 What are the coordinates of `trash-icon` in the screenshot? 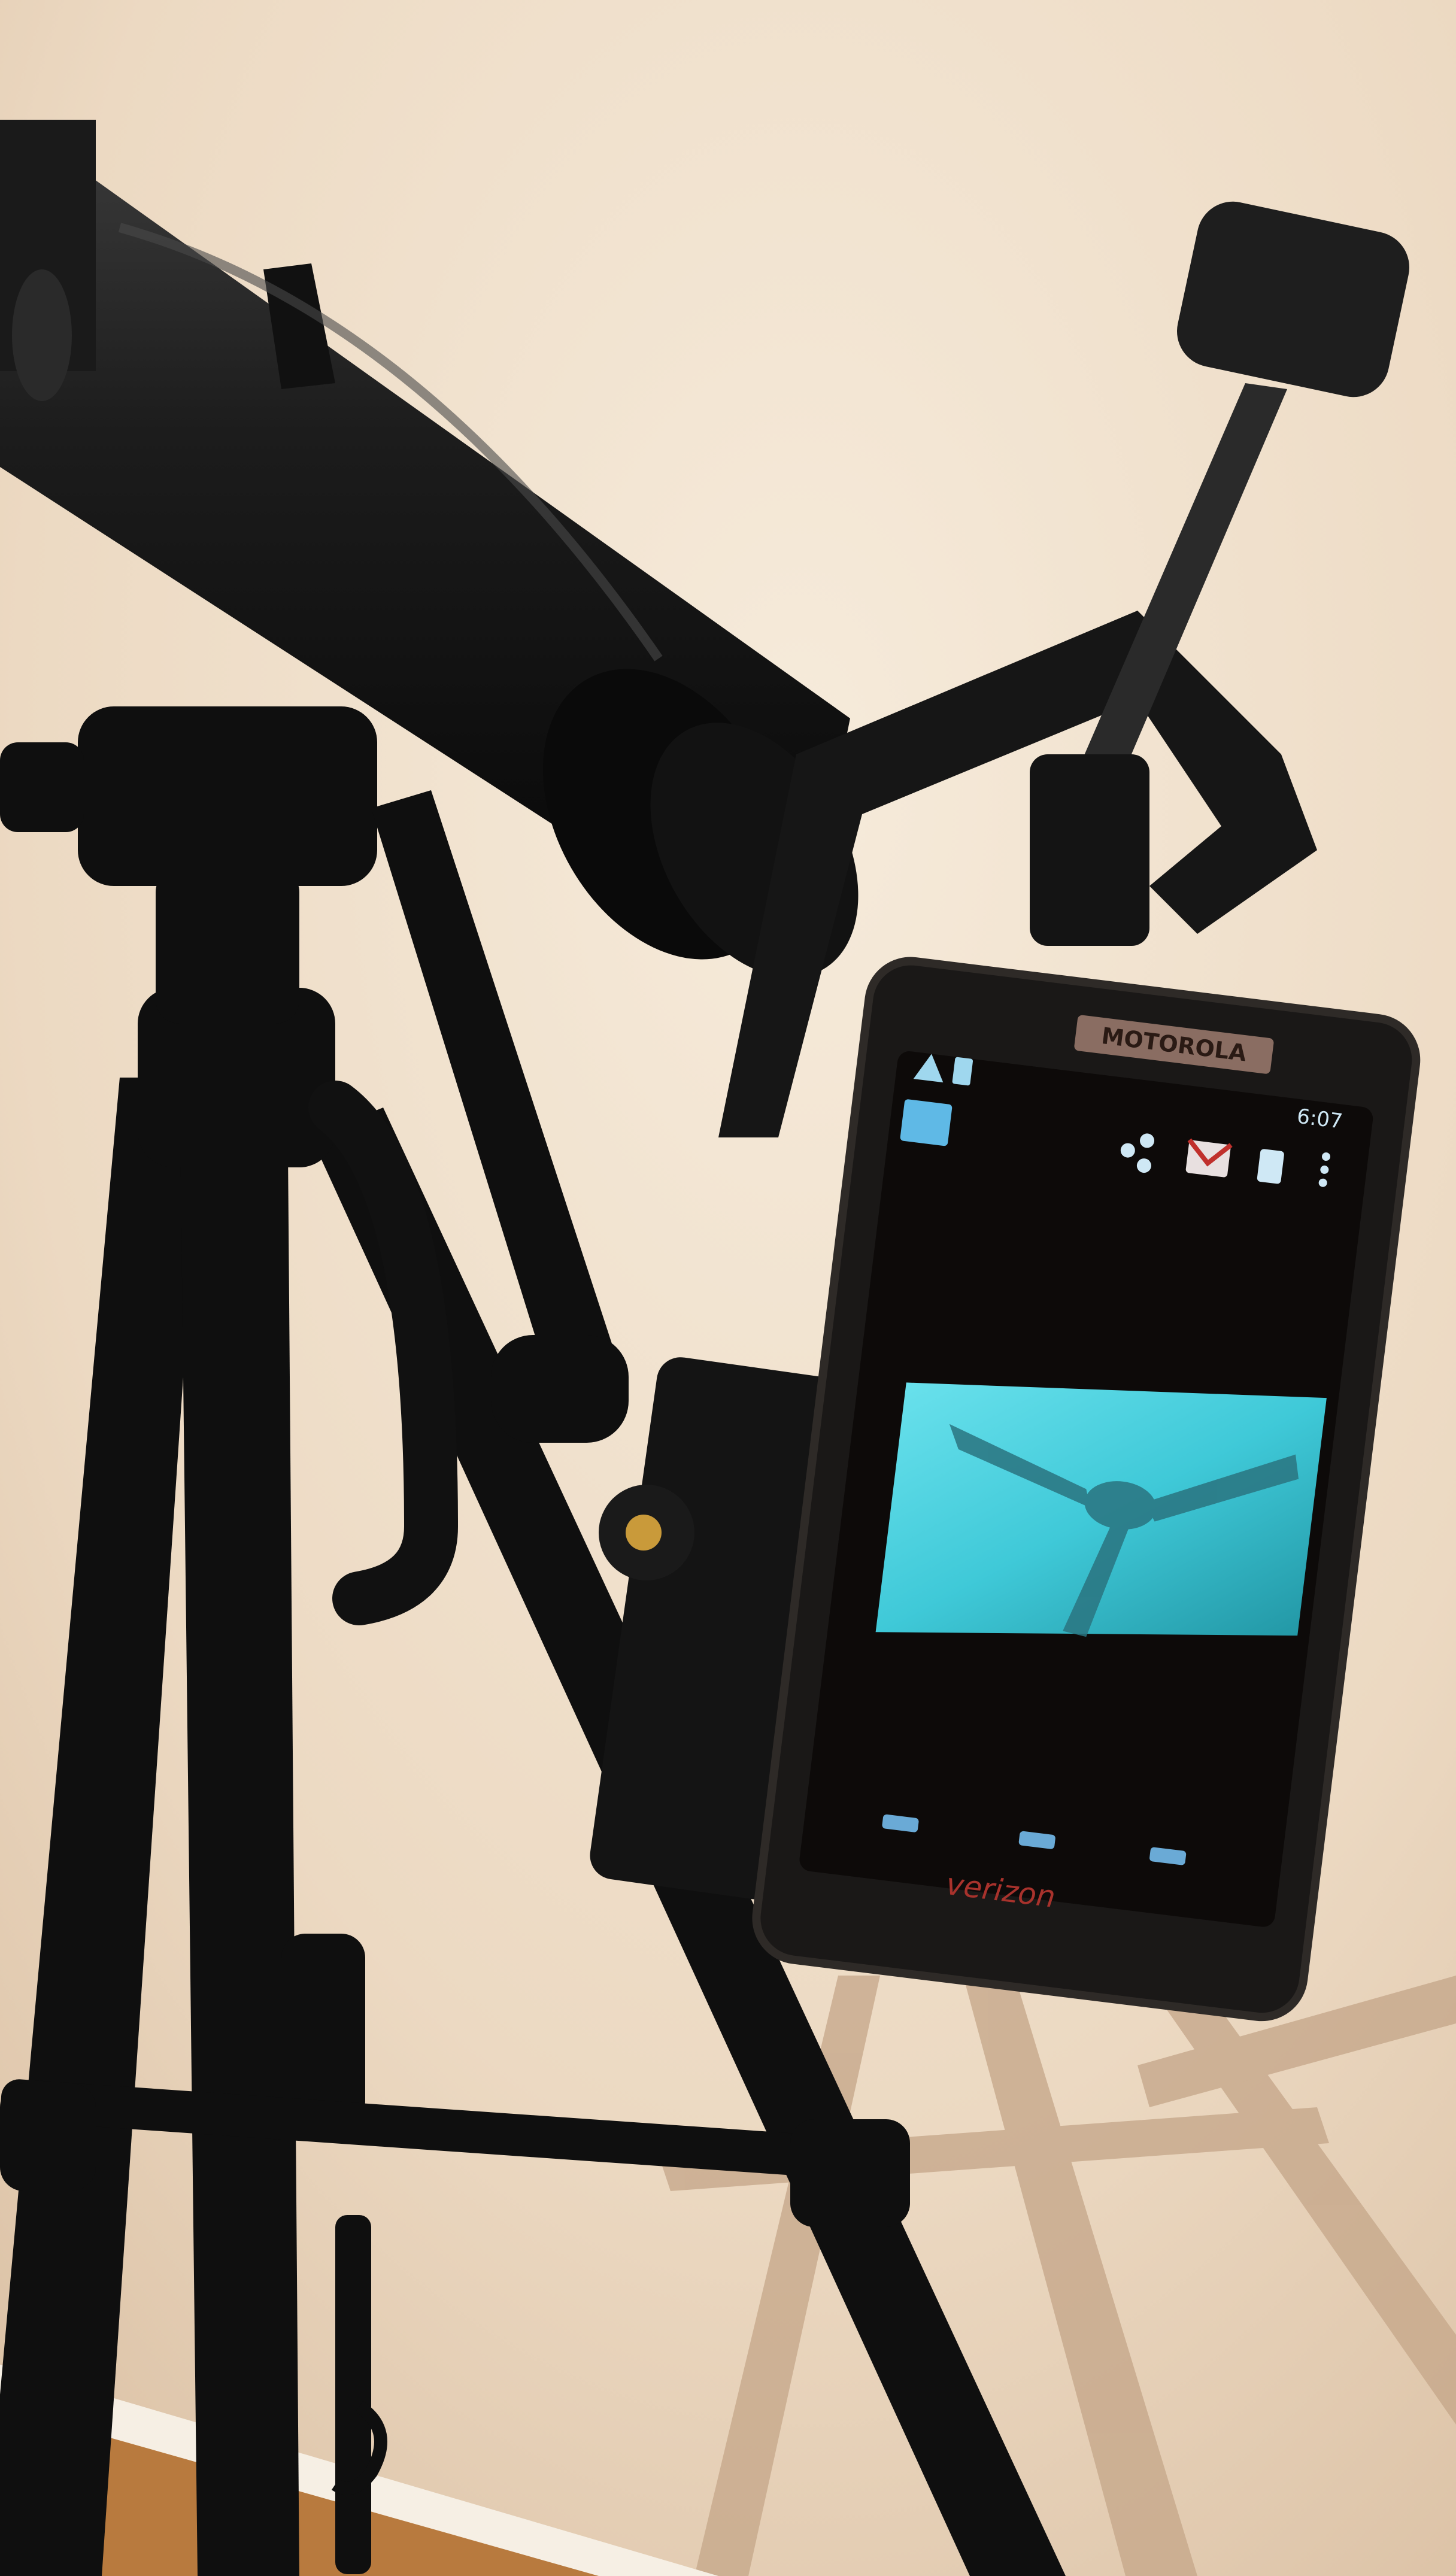 It's located at (1270, 1166).